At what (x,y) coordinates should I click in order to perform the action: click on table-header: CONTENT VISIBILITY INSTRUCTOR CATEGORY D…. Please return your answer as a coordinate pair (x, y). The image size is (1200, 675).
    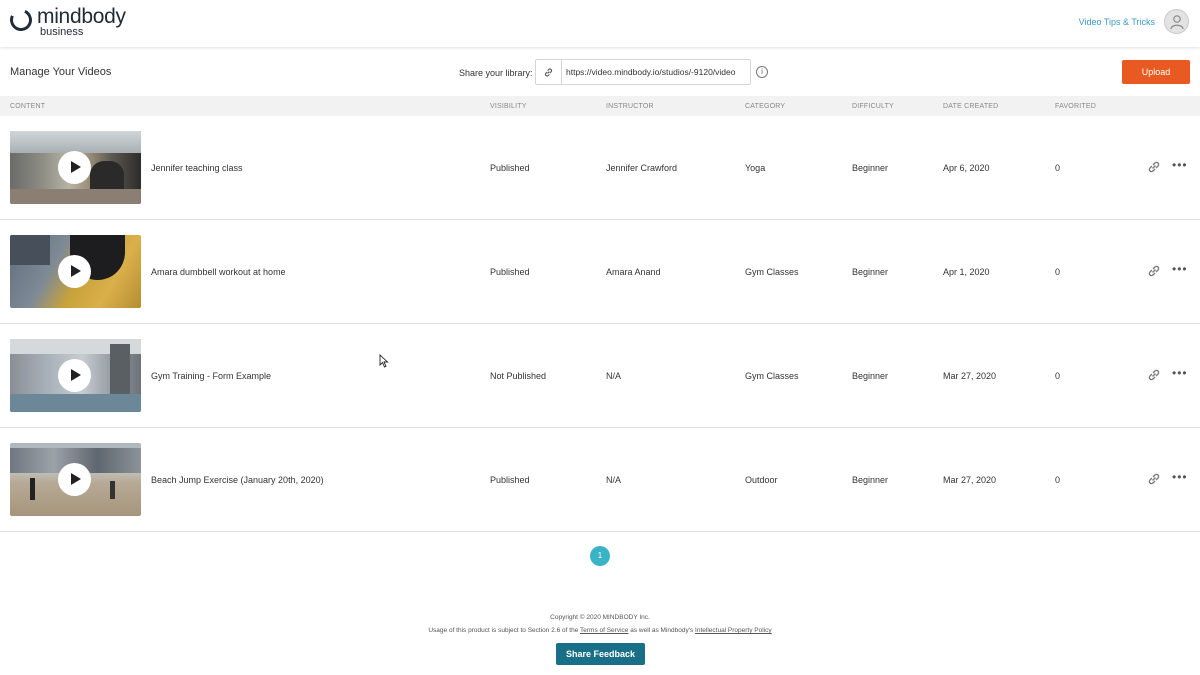
    Looking at the image, I should click on (600, 106).